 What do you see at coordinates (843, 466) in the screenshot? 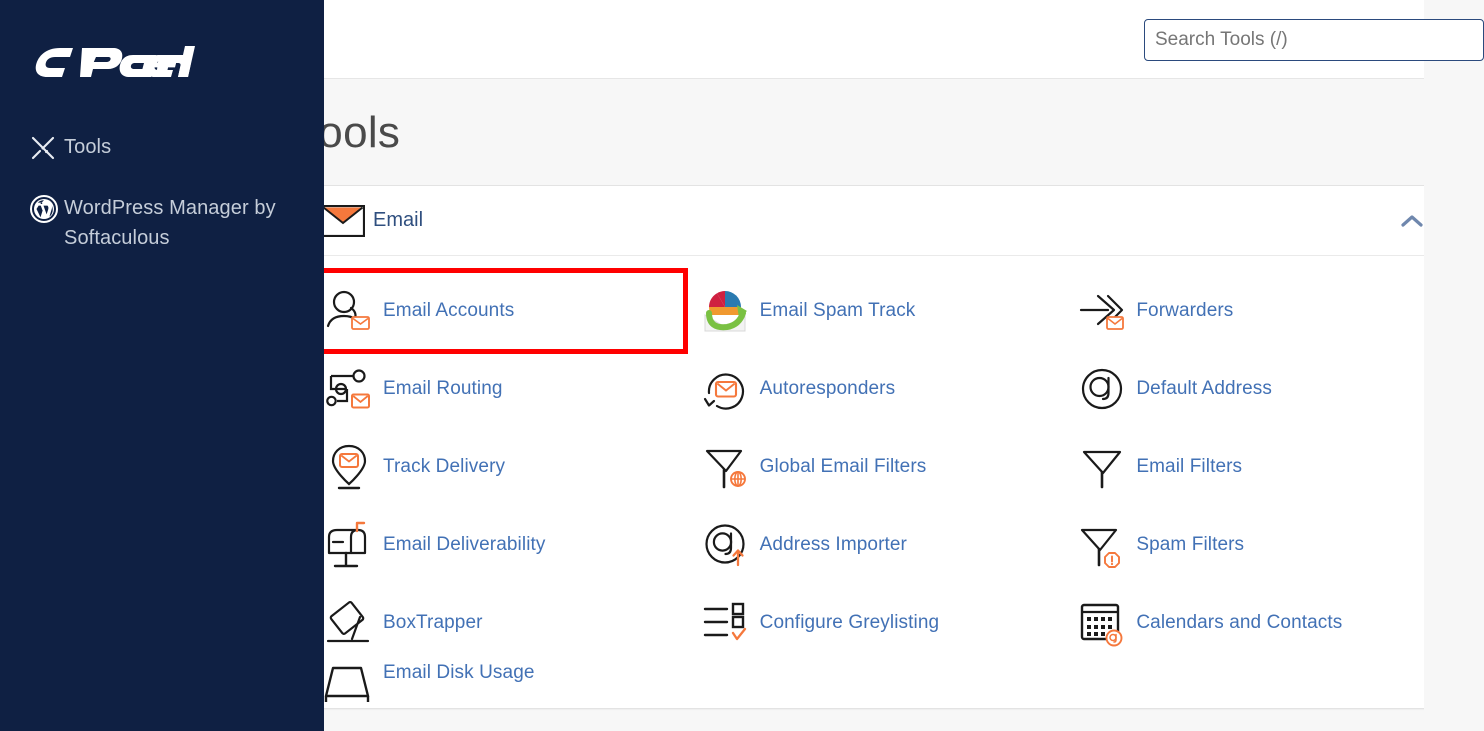
I see `tool-label: Global Email Filters` at bounding box center [843, 466].